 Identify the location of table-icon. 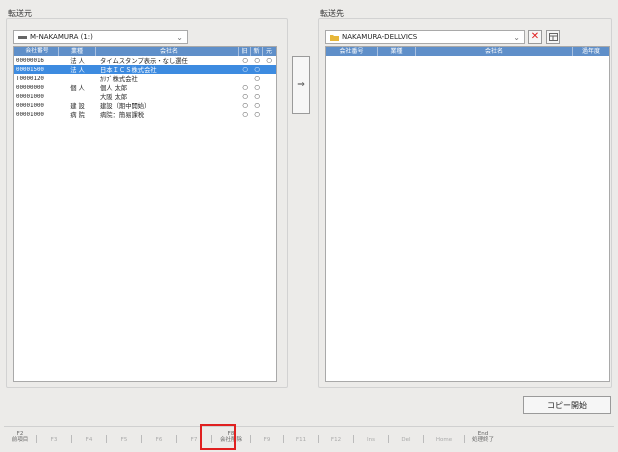
(553, 37).